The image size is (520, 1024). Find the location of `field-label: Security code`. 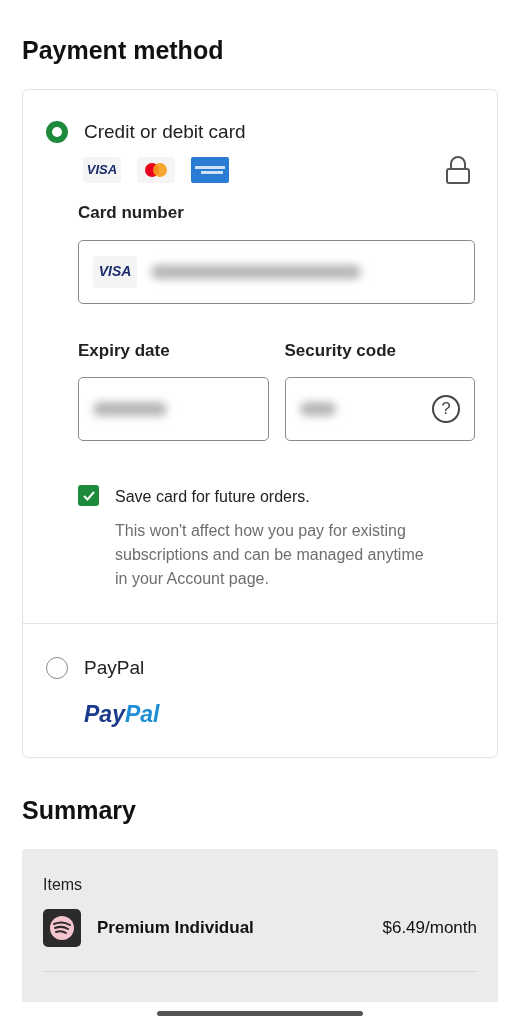

field-label: Security code is located at coordinates (340, 350).